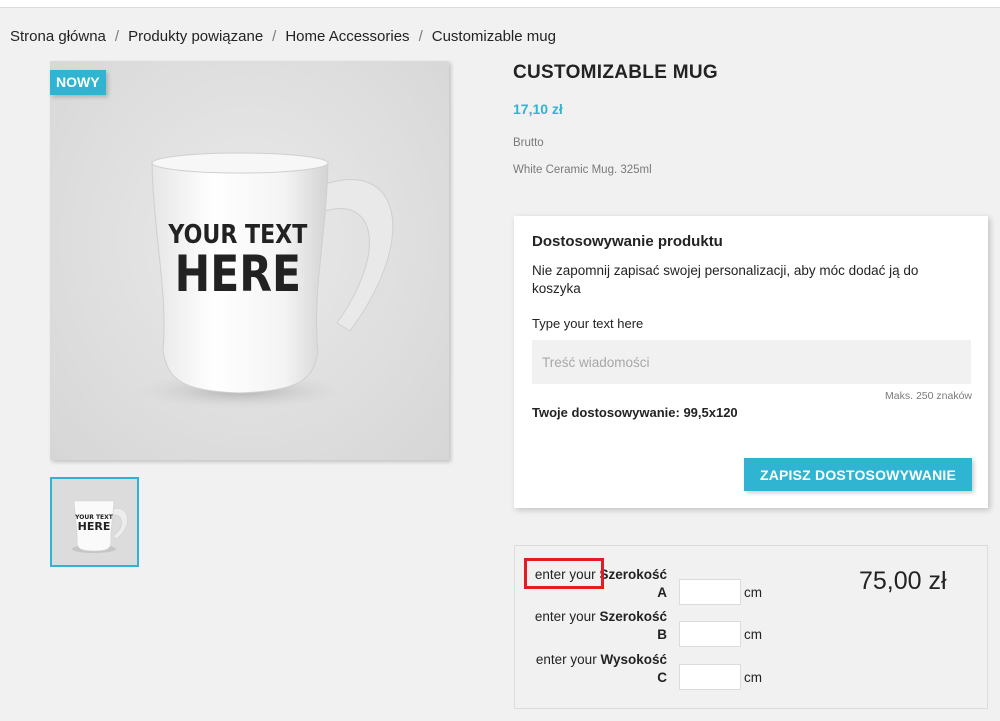 Image resolution: width=1000 pixels, height=721 pixels. What do you see at coordinates (347, 36) in the screenshot?
I see `breadcrumb-item-home-accessories: Home Accessories` at bounding box center [347, 36].